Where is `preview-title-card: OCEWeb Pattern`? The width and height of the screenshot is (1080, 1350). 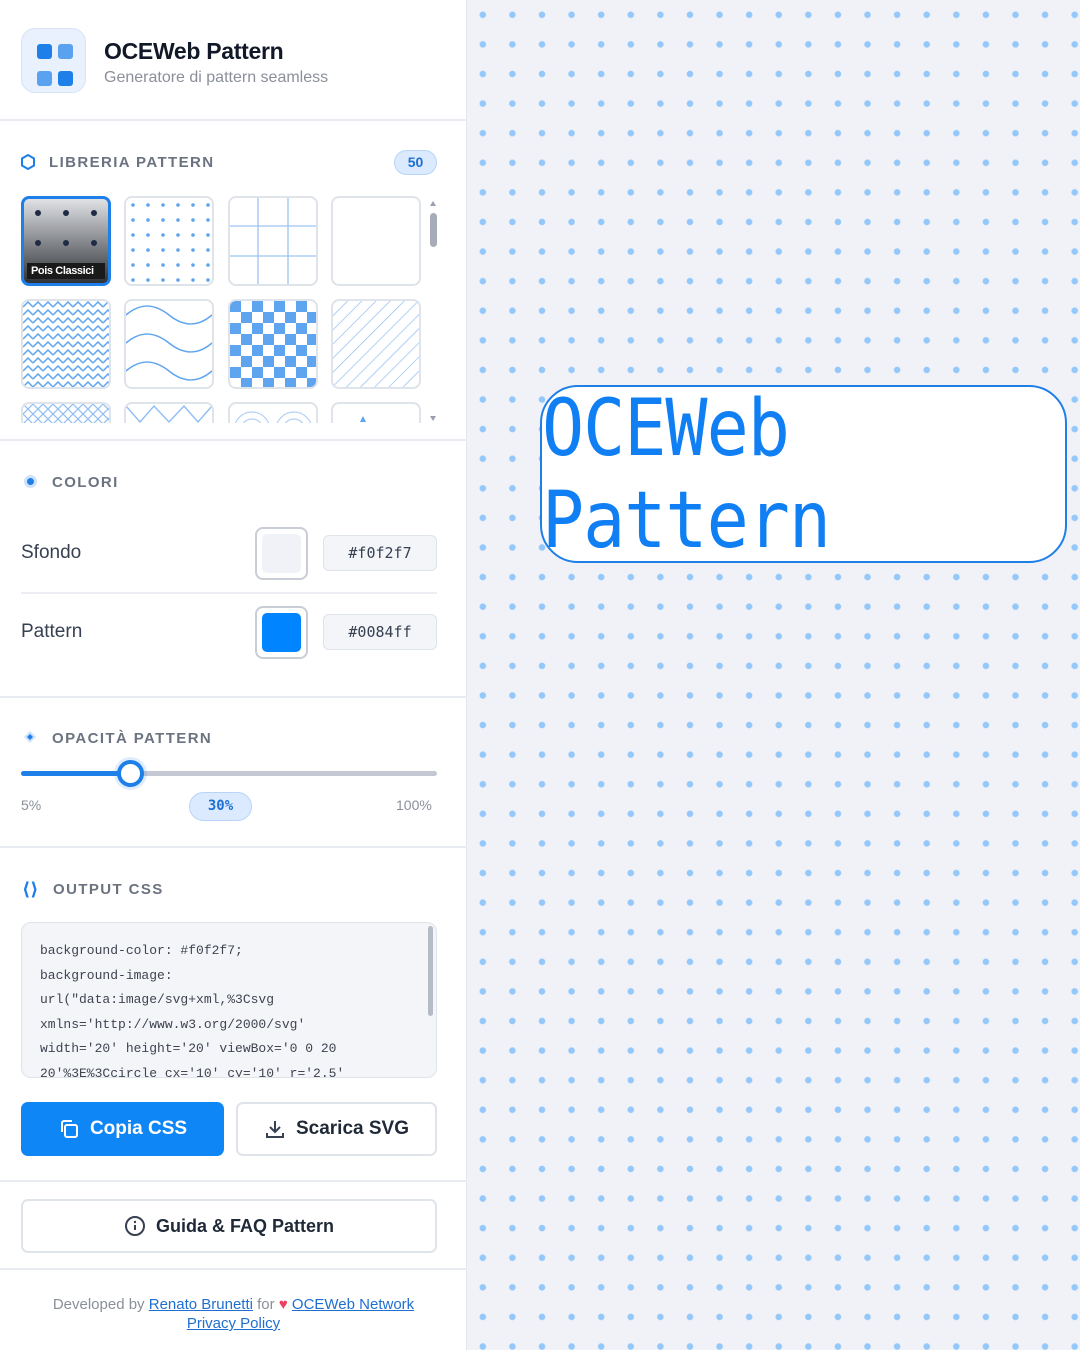
preview-title-card: OCEWeb Pattern is located at coordinates (803, 474).